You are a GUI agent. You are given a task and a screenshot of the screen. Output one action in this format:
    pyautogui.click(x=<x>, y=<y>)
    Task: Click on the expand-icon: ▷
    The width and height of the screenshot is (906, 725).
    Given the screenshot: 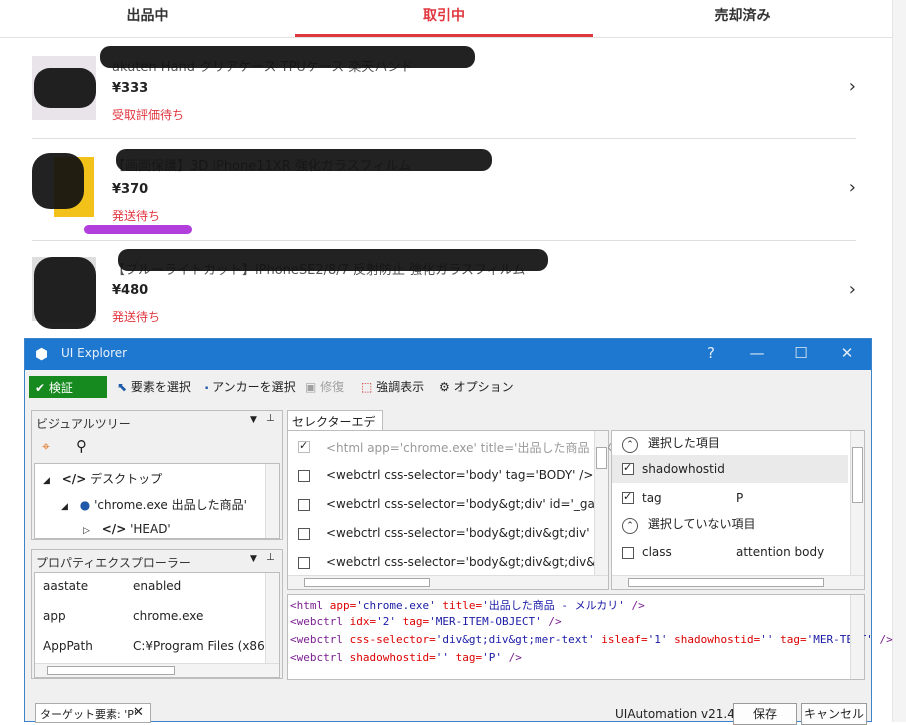 What is the action you would take?
    pyautogui.click(x=86, y=531)
    